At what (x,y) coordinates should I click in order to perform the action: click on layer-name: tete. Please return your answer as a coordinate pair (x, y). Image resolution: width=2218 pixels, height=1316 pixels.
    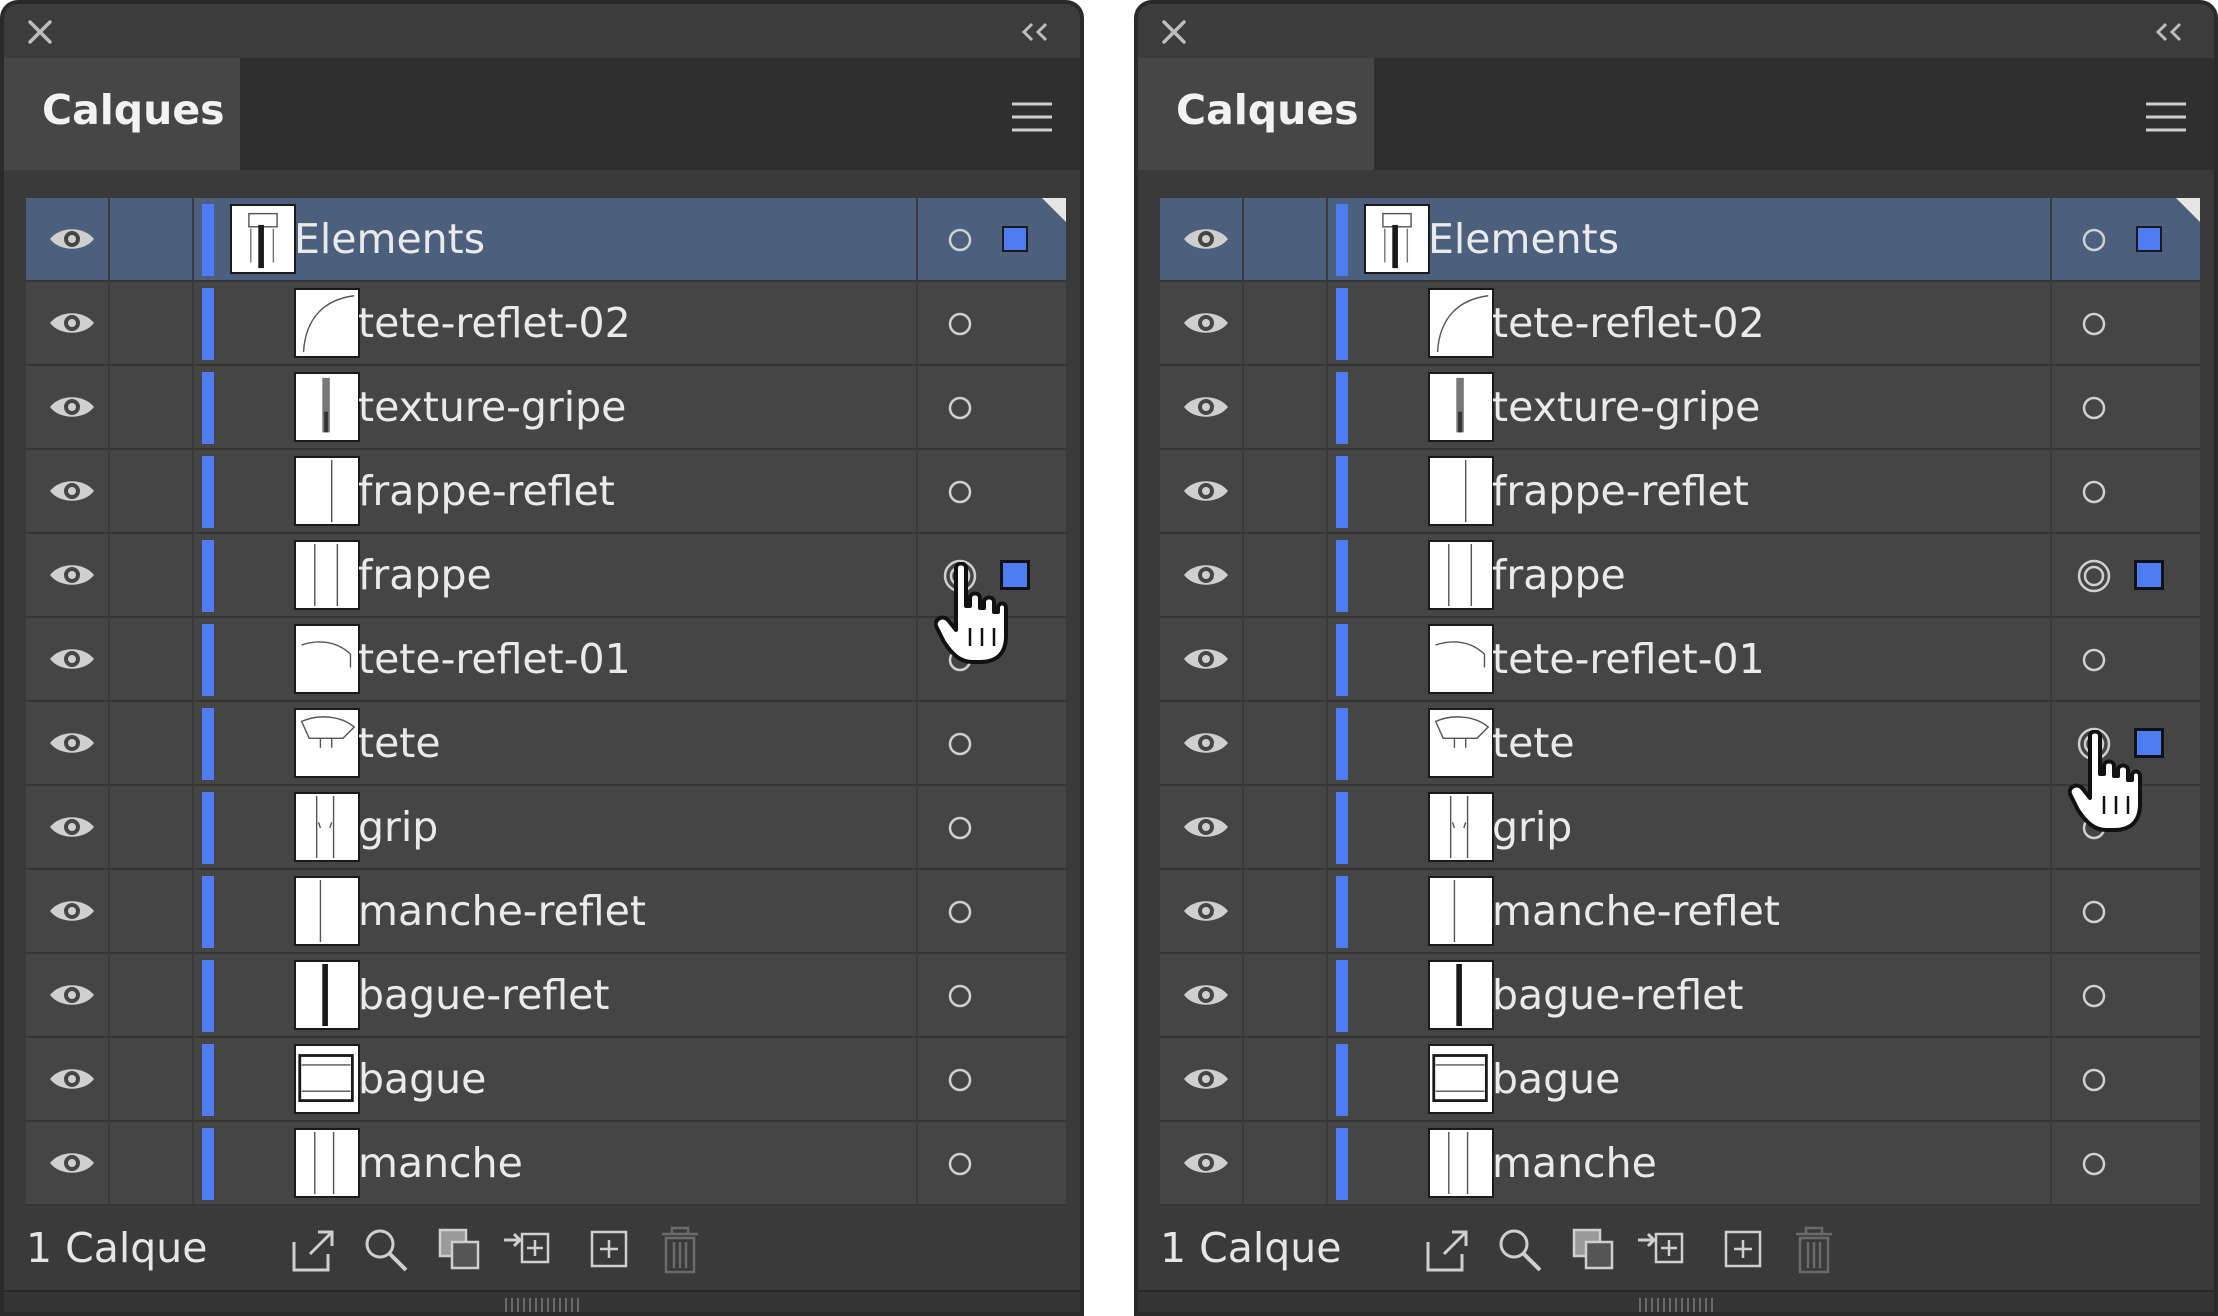
    Looking at the image, I should click on (399, 744).